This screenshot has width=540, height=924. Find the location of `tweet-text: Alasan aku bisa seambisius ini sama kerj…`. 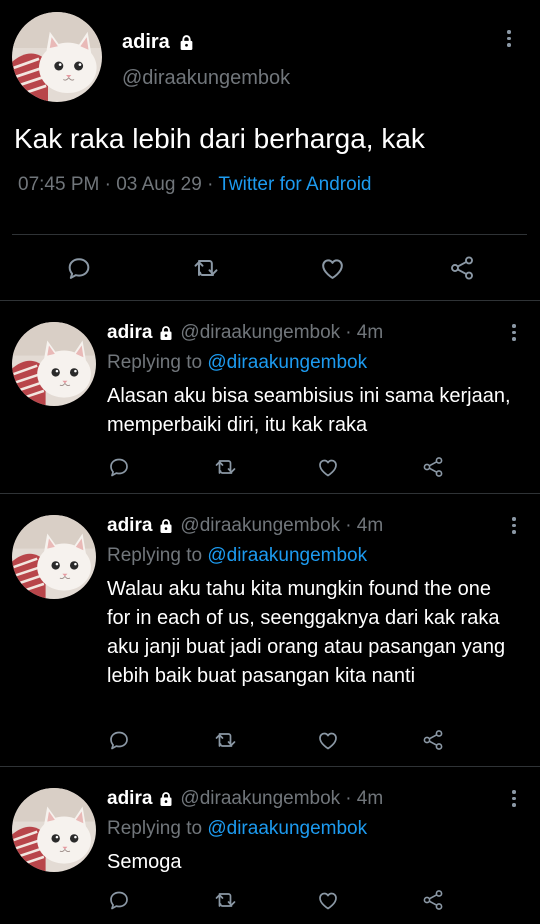

tweet-text: Alasan aku bisa seambisius ini sama kerj… is located at coordinates (309, 410).